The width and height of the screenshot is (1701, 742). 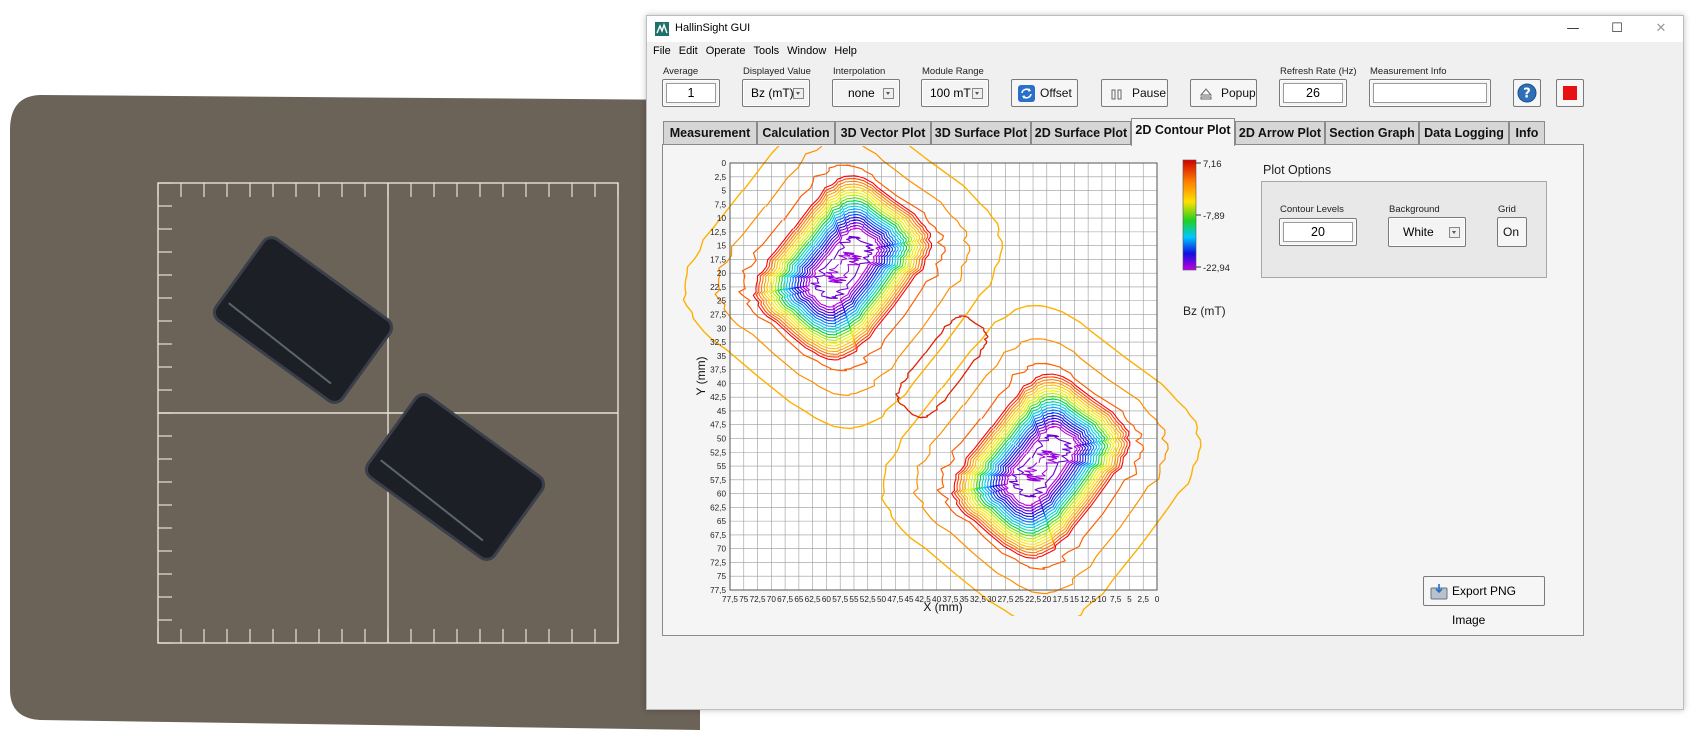 What do you see at coordinates (1484, 605) in the screenshot?
I see `export-png-label: Export PNG Image` at bounding box center [1484, 605].